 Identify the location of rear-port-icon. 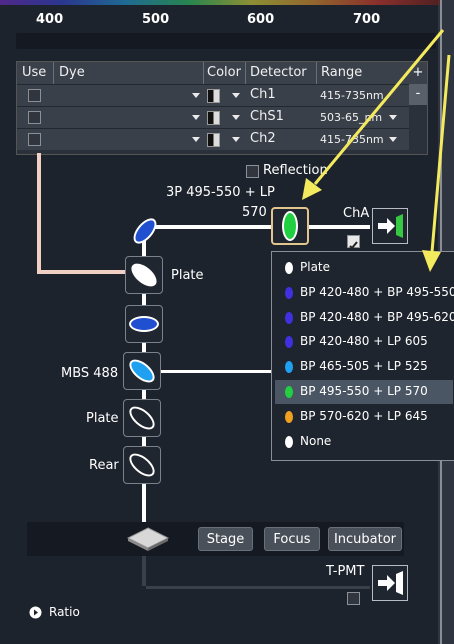
(142, 465).